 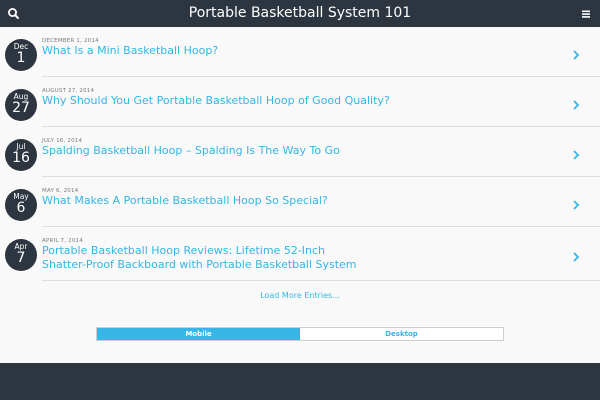 I want to click on hamburger-menu-icon, so click(x=586, y=14).